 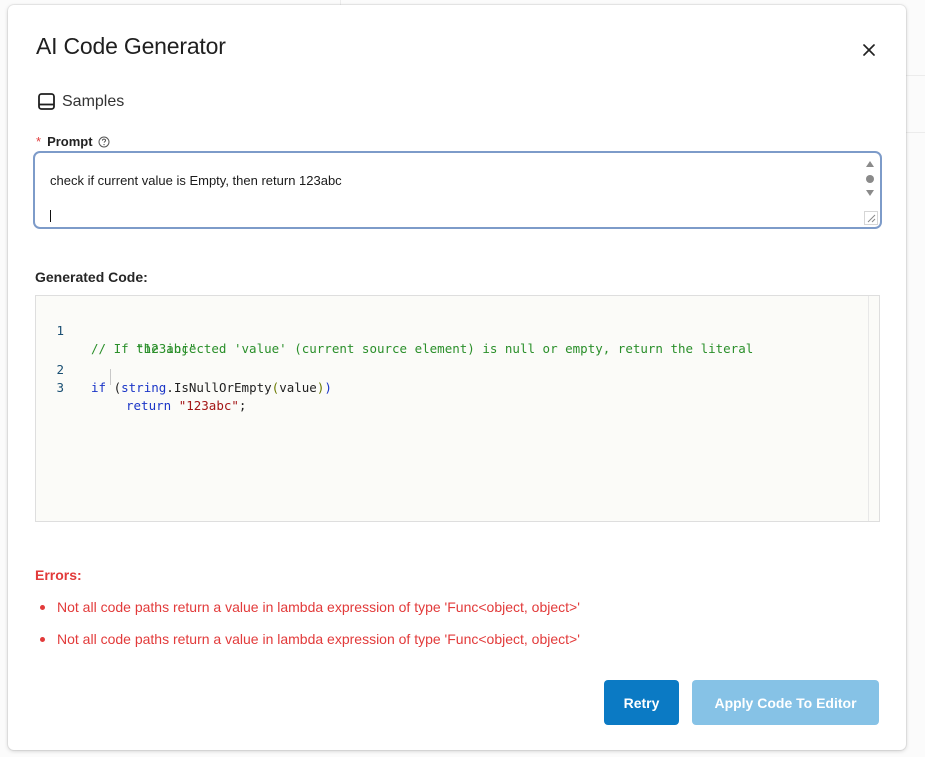 What do you see at coordinates (641, 702) in the screenshot?
I see `retry-button: Retry` at bounding box center [641, 702].